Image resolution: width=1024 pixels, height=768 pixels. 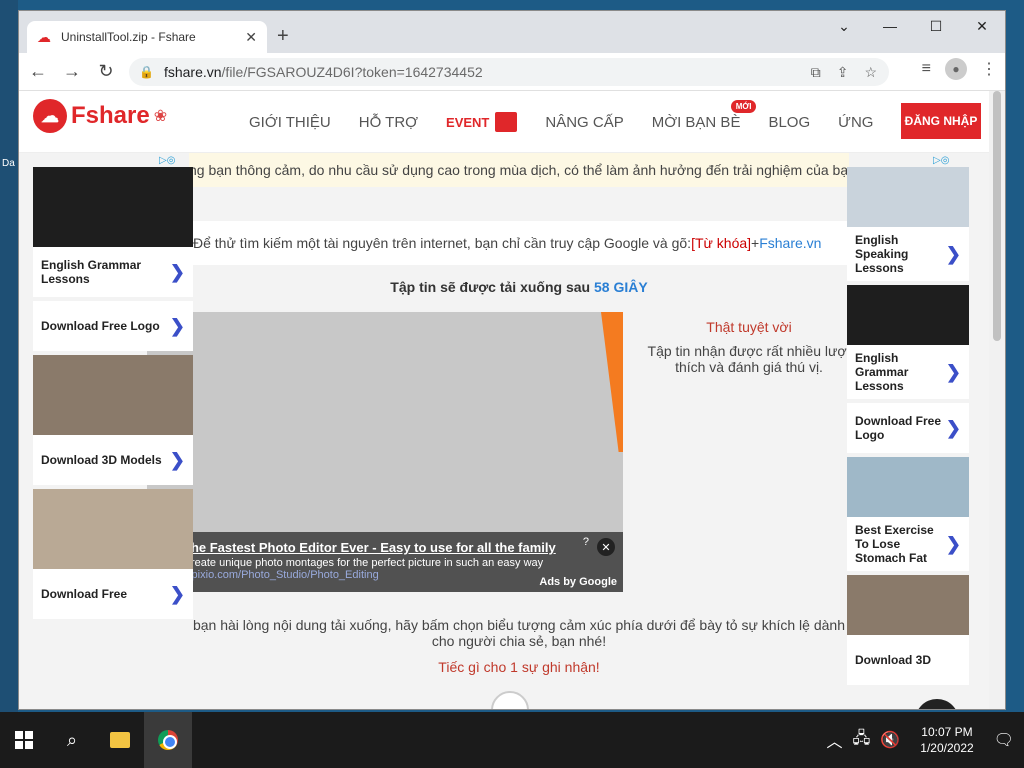 I want to click on side-ad-label: Download Free, so click(x=84, y=594).